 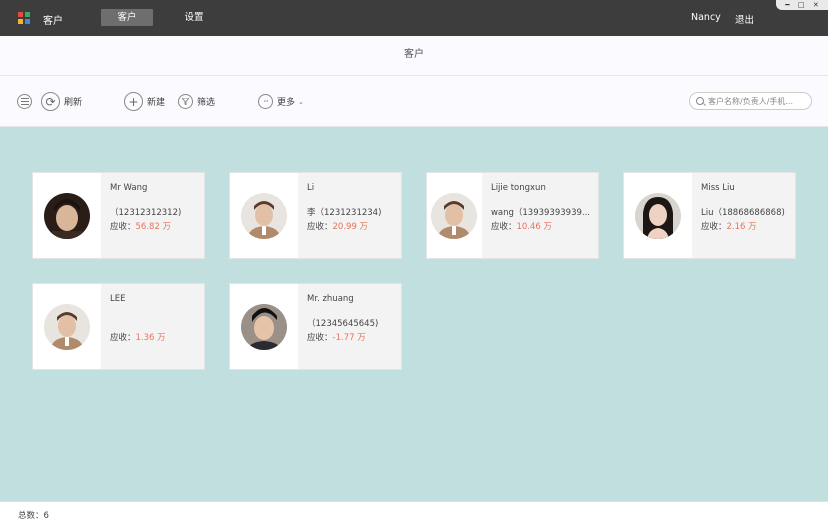 I want to click on search-input, so click(x=756, y=101).